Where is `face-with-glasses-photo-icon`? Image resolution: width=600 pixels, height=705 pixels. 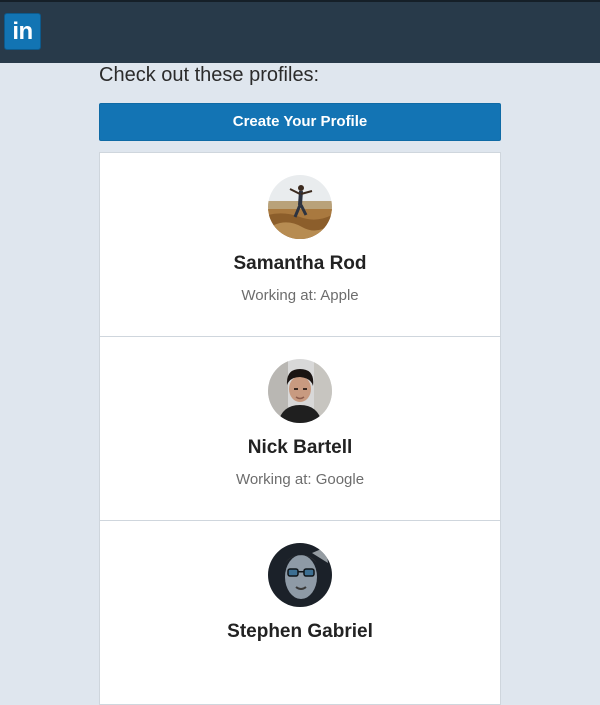
face-with-glasses-photo-icon is located at coordinates (300, 575).